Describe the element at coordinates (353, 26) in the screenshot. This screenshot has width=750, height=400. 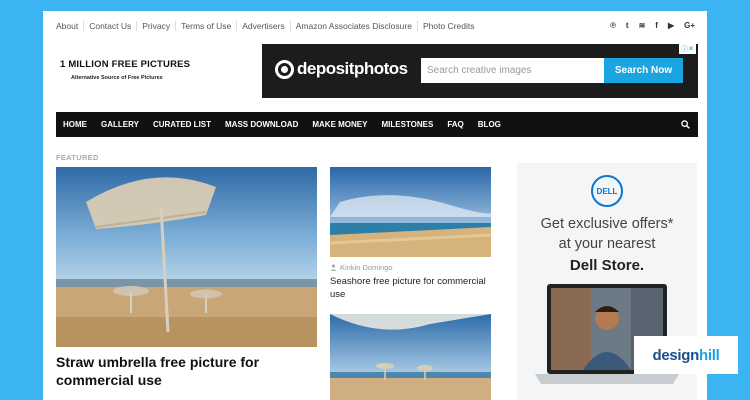
I see `top-link-amazon-disclosure: Amazon Associates Disclosure` at that location.